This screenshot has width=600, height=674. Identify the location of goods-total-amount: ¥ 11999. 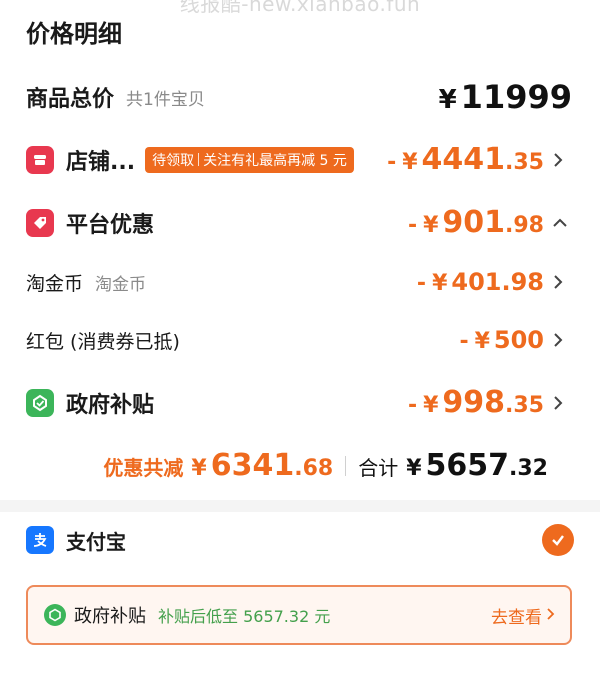
(505, 97).